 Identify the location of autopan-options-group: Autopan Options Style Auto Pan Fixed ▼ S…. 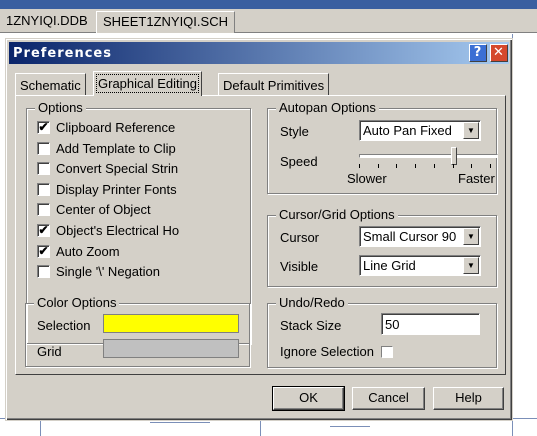
(382, 147).